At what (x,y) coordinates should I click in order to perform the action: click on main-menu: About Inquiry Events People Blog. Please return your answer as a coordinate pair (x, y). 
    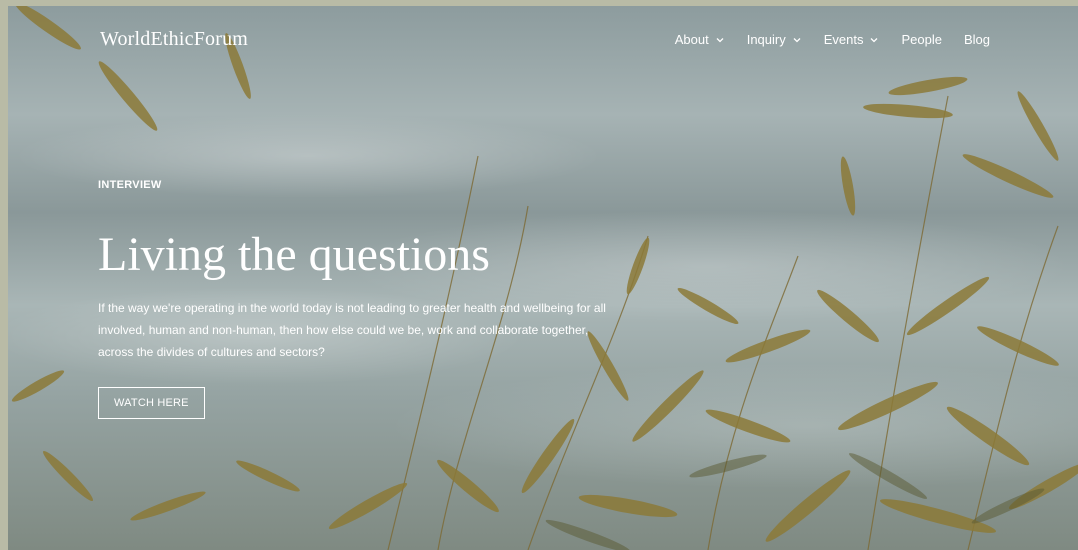
    Looking at the image, I should click on (832, 39).